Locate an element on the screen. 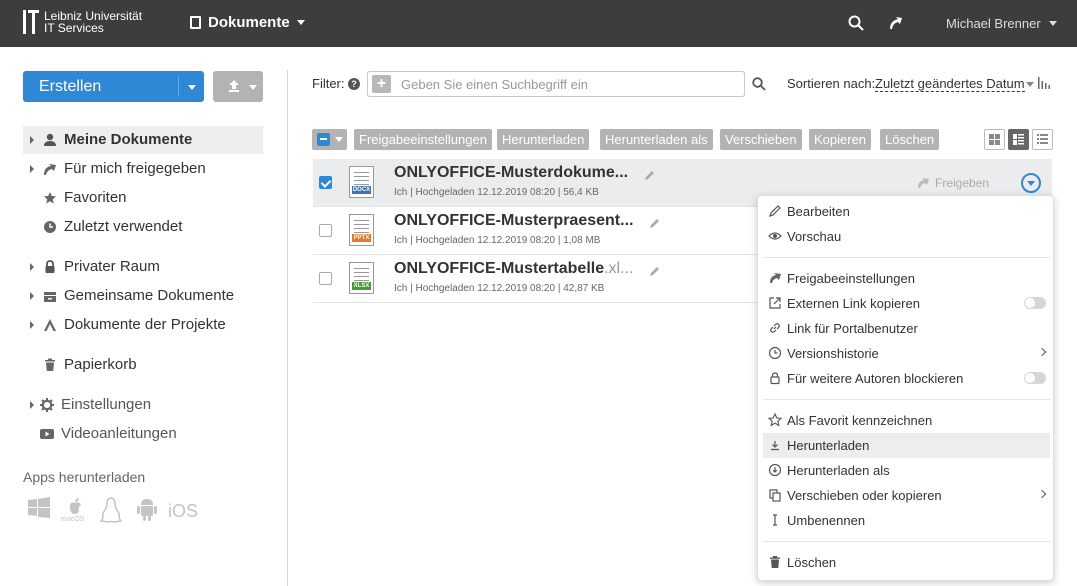 This screenshot has width=1077, height=586. menu-item-copy-external-link: Externen Link kopieren is located at coordinates (906, 303).